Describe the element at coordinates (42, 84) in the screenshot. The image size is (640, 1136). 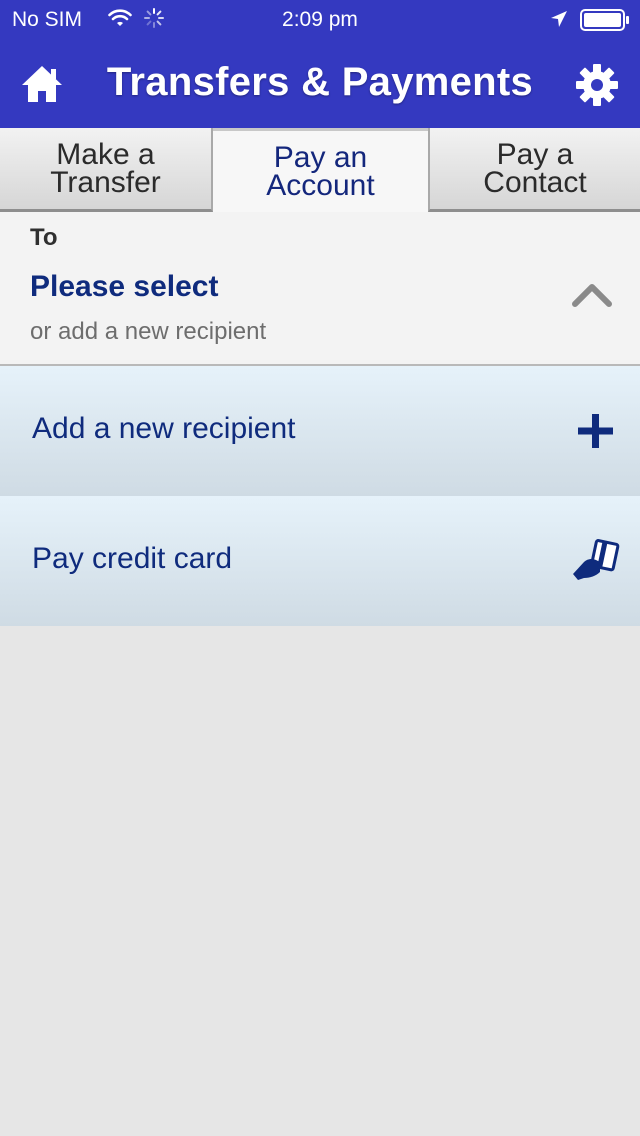
I see `home-icon` at that location.